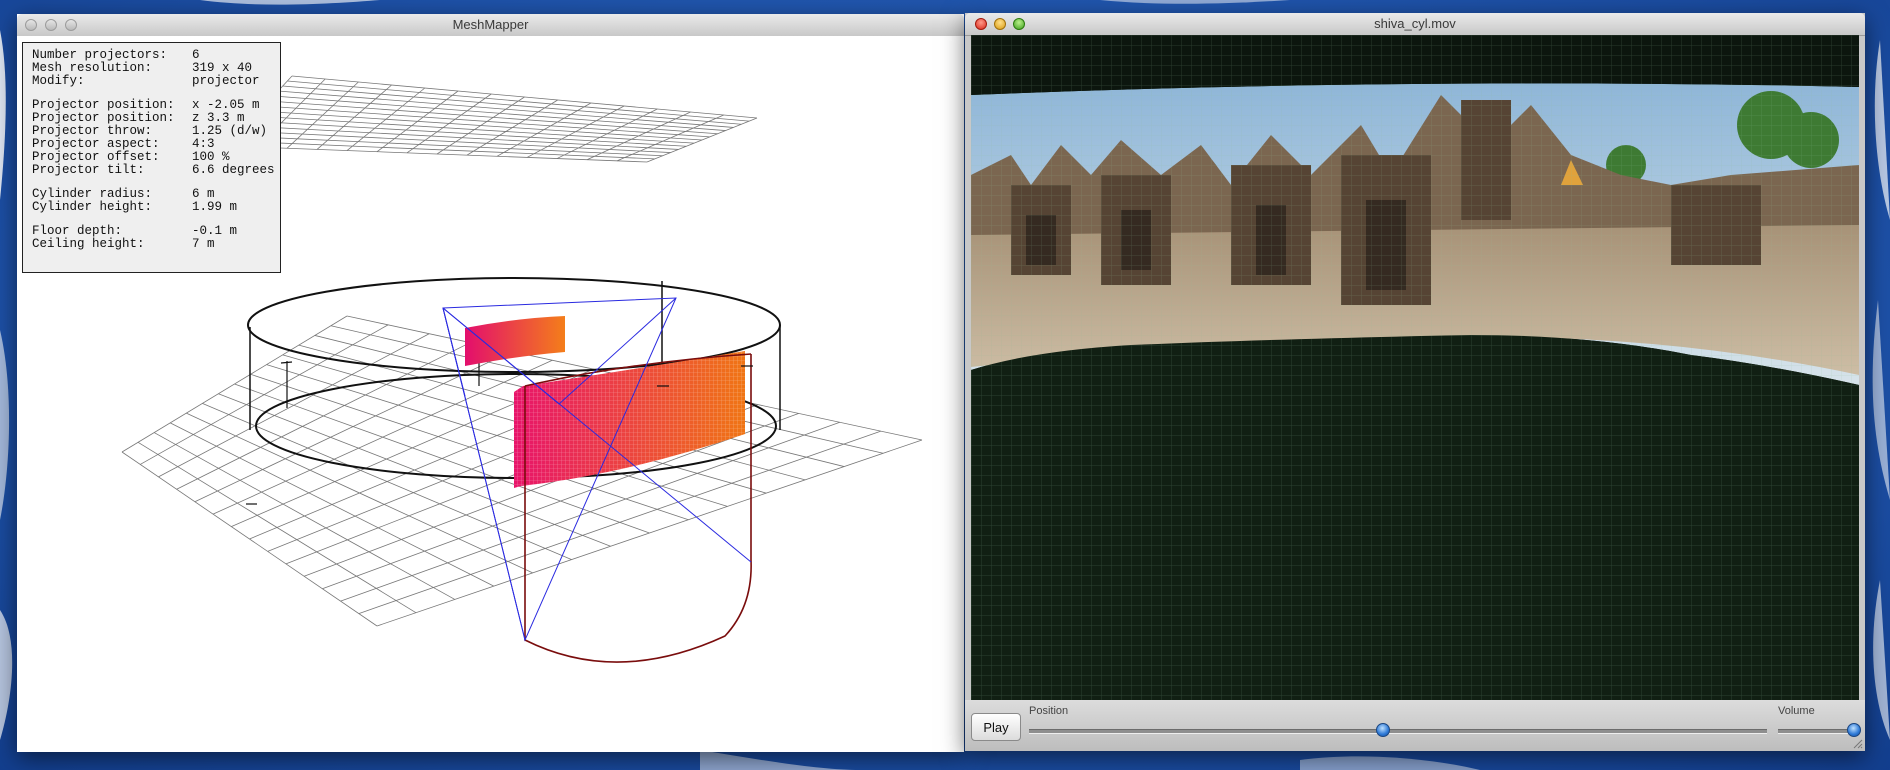  Describe the element at coordinates (88, 244) in the screenshot. I see `info-label: Ceiling height:` at that location.